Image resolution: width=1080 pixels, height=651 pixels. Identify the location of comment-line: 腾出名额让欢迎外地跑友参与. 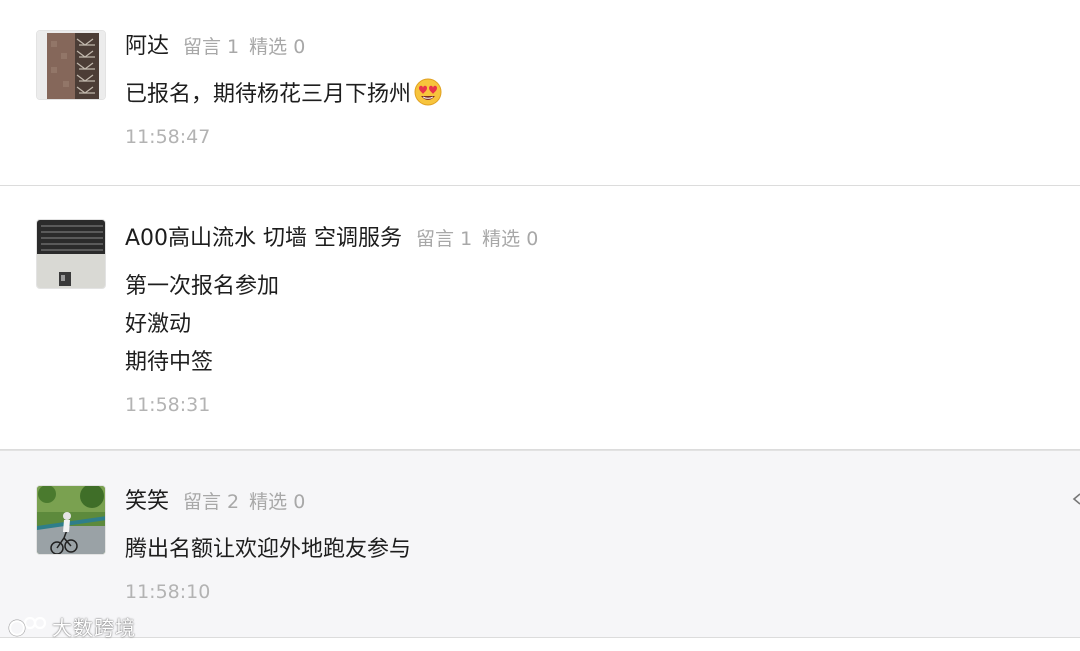
(268, 549).